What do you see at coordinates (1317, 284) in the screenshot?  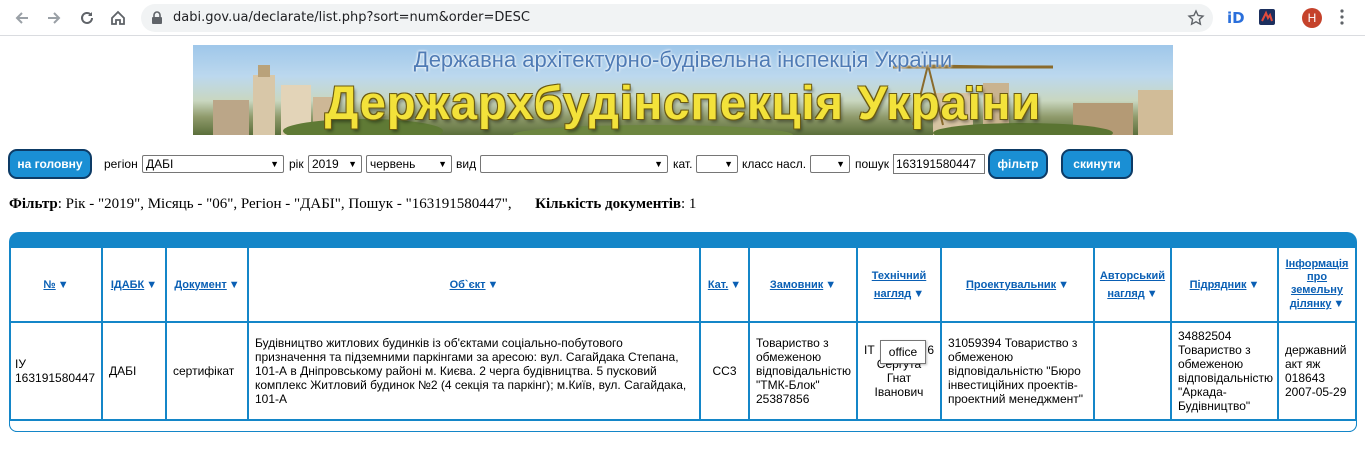 I see `header-land-info: Інформація про земельну ділянку ▼` at bounding box center [1317, 284].